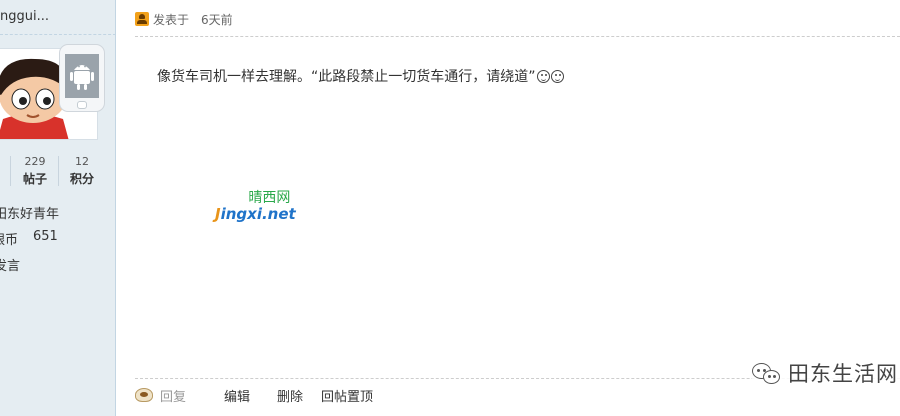  I want to click on reply-icon, so click(144, 395).